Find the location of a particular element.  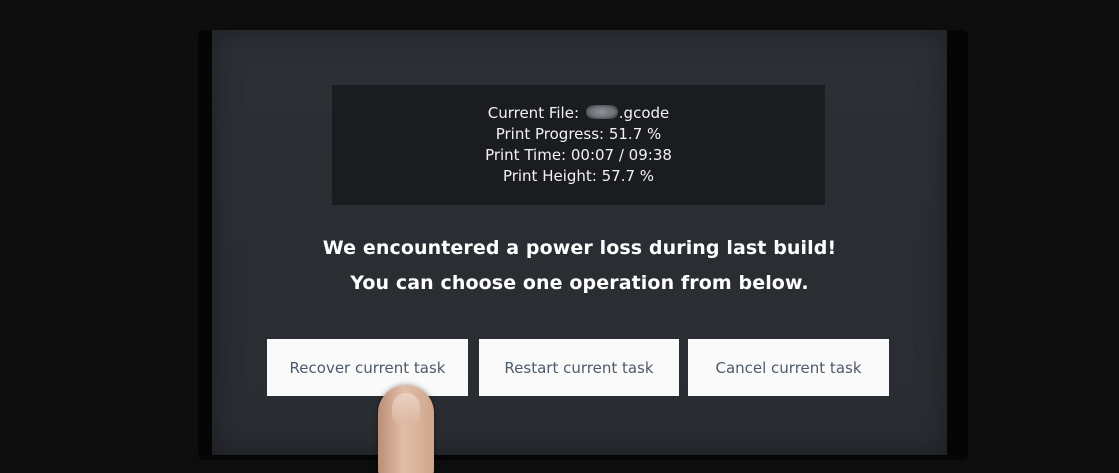

recover-task-button: Recover current task is located at coordinates (367, 367).